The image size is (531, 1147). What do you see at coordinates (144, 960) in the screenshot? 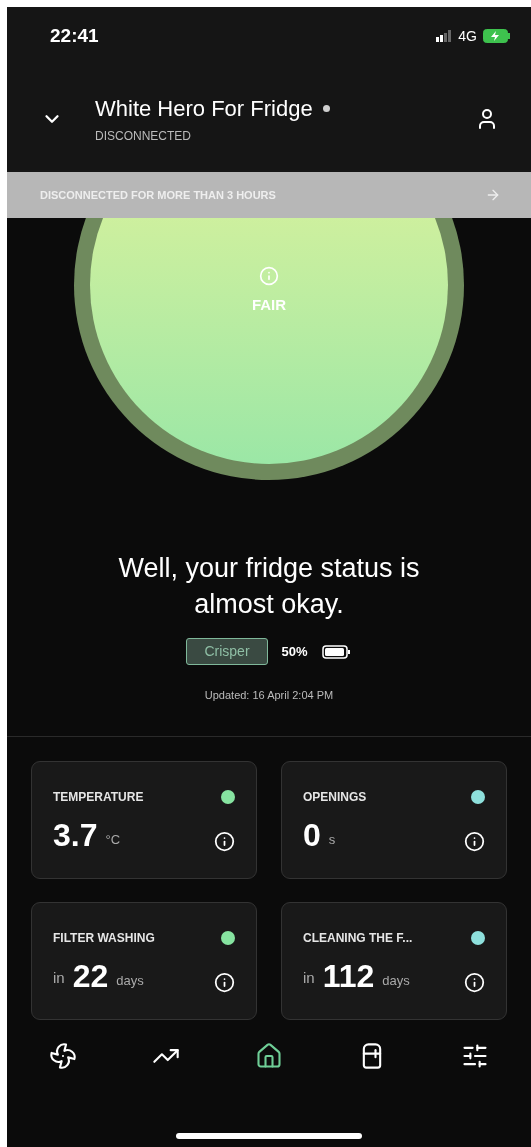
I see `metric-card: FILTER WASHING in 22 days` at bounding box center [144, 960].